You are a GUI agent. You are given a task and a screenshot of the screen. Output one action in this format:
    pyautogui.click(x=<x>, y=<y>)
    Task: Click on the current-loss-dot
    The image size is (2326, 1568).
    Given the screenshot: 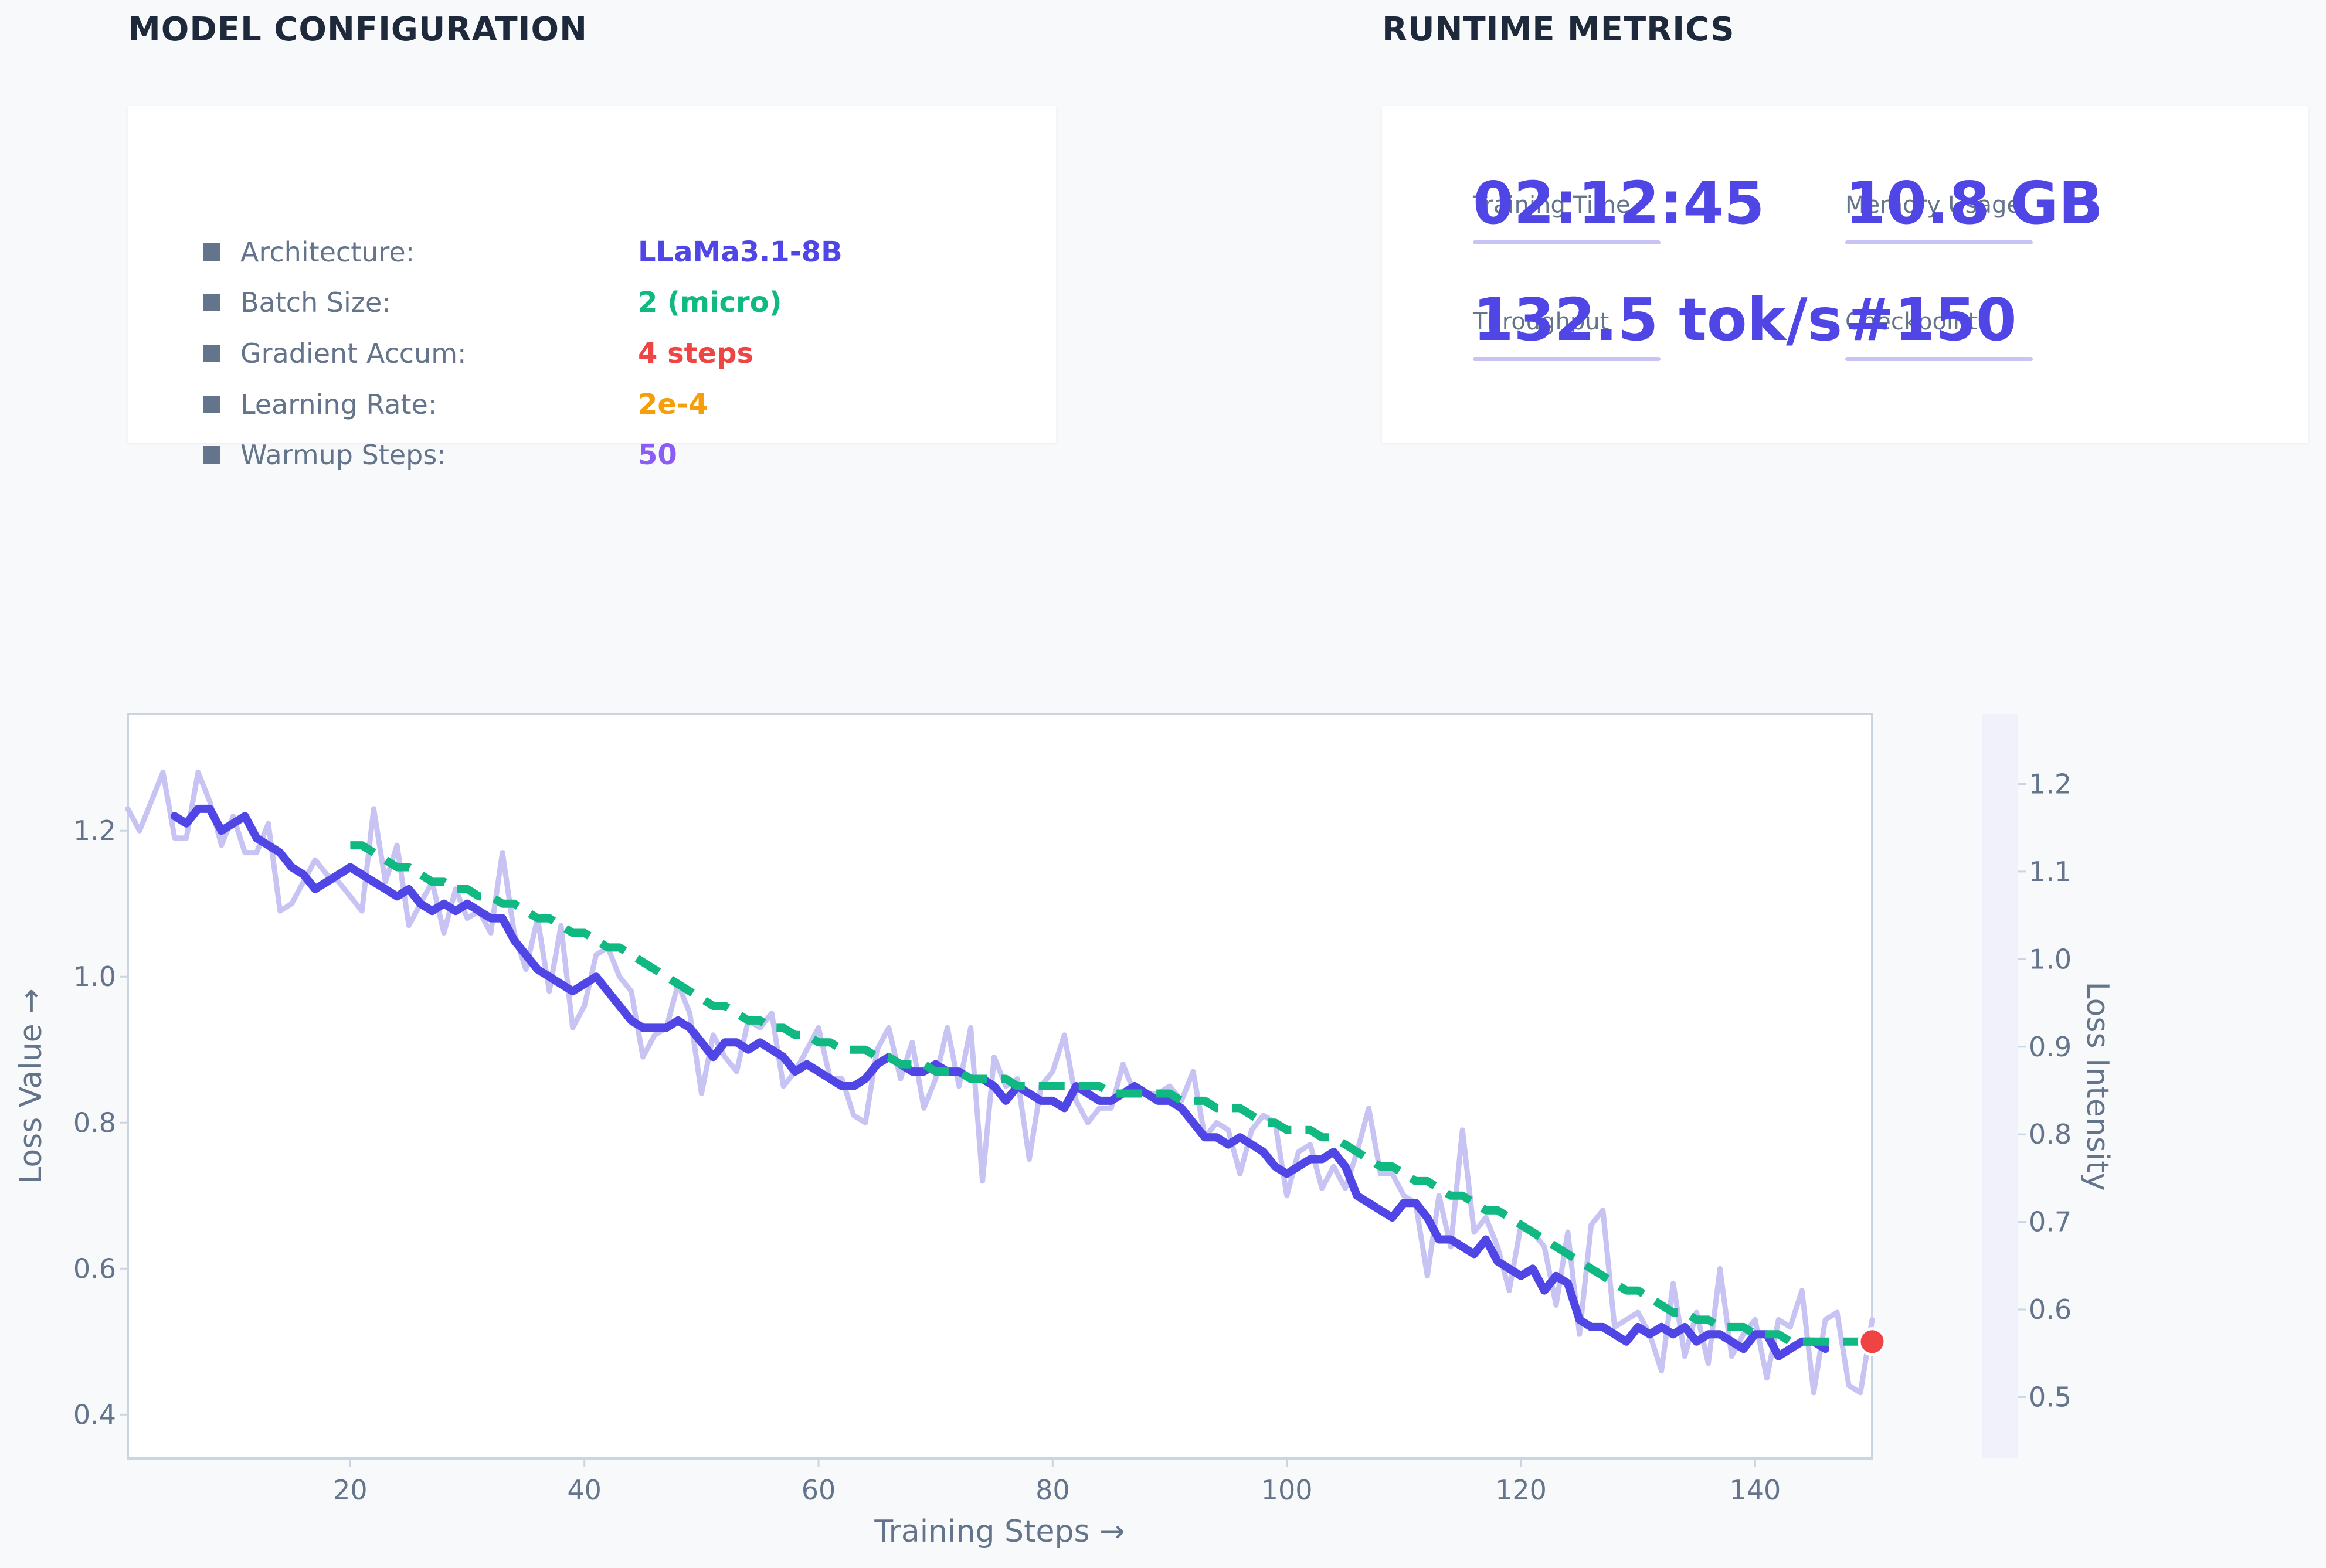 What is the action you would take?
    pyautogui.click(x=1872, y=1341)
    